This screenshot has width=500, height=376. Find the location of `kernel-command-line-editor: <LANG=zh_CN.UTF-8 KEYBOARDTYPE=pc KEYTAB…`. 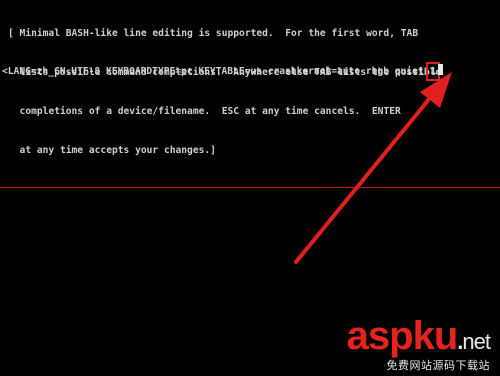

kernel-command-line-editor: <LANG=zh_CN.UTF-8 KEYBOARDTYPE=pc KEYTAB… is located at coordinates (223, 71).